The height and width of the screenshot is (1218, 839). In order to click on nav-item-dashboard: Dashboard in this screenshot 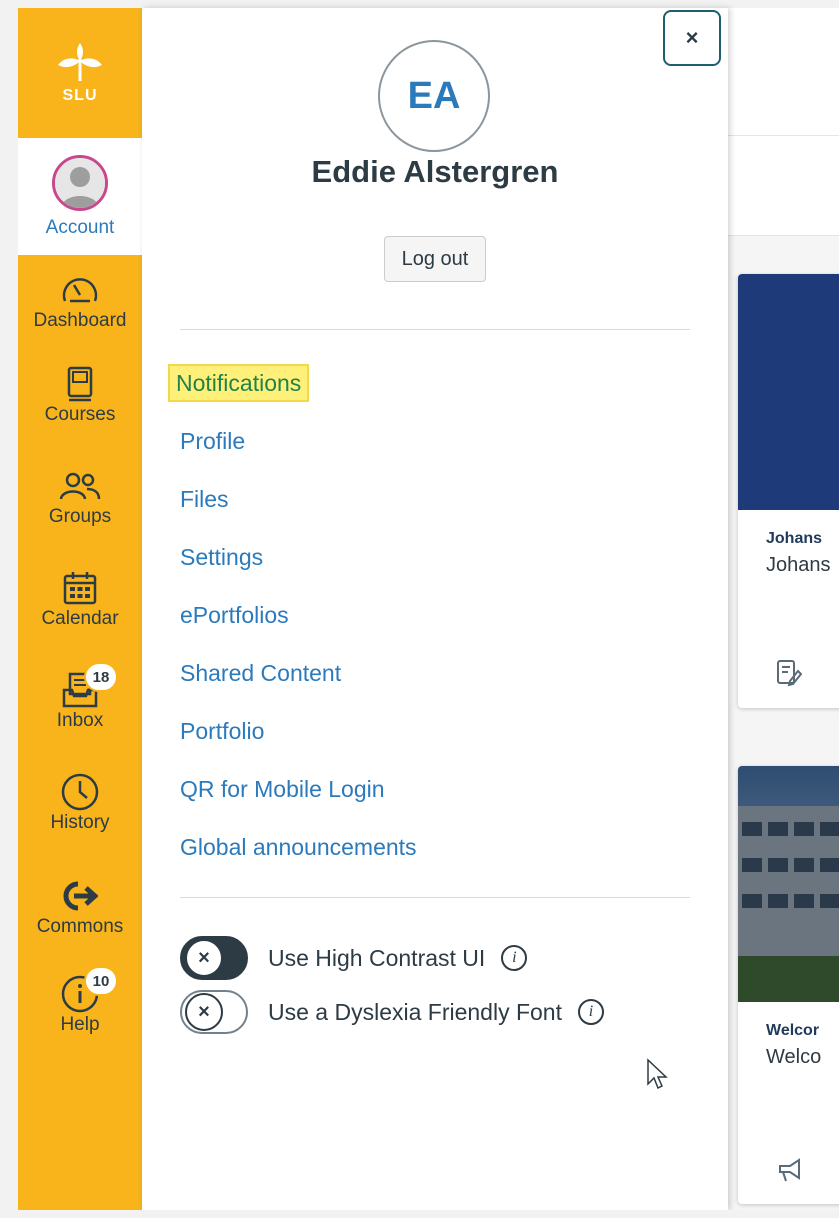, I will do `click(80, 301)`.